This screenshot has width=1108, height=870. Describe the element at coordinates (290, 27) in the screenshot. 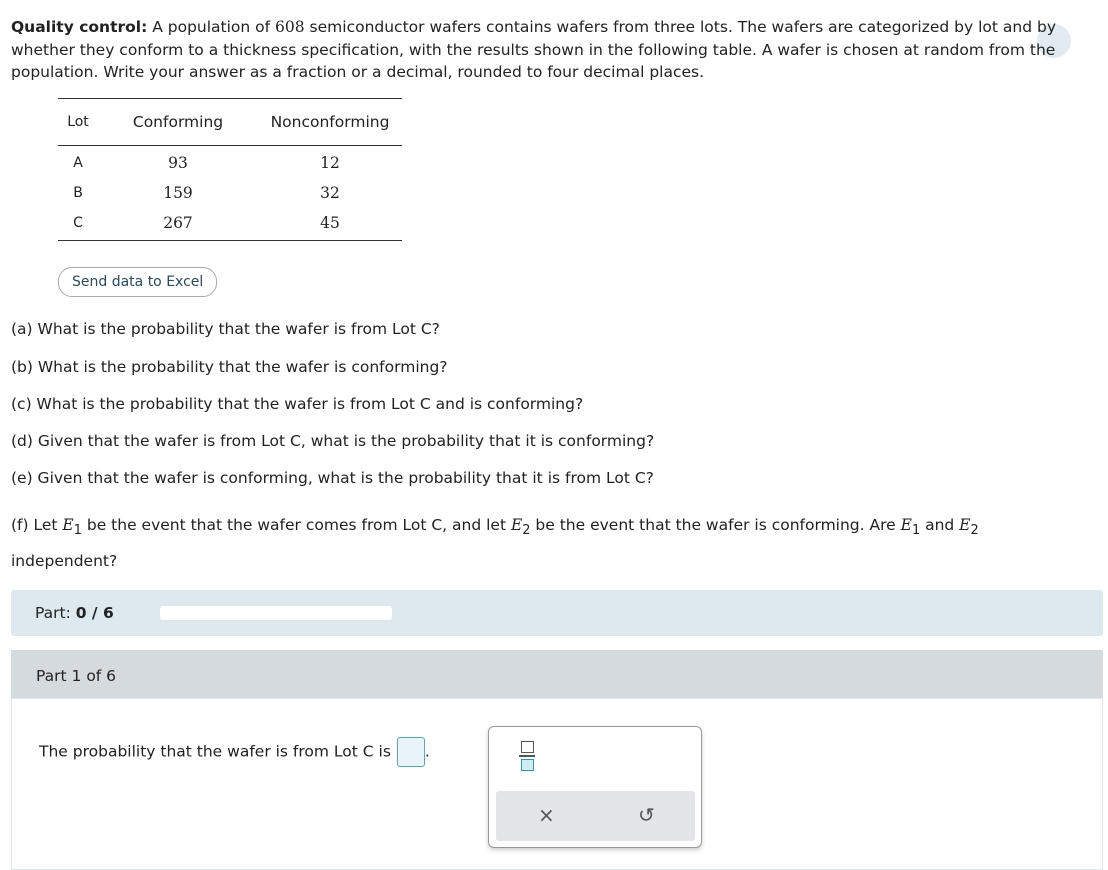

I see `population-size: 608` at that location.